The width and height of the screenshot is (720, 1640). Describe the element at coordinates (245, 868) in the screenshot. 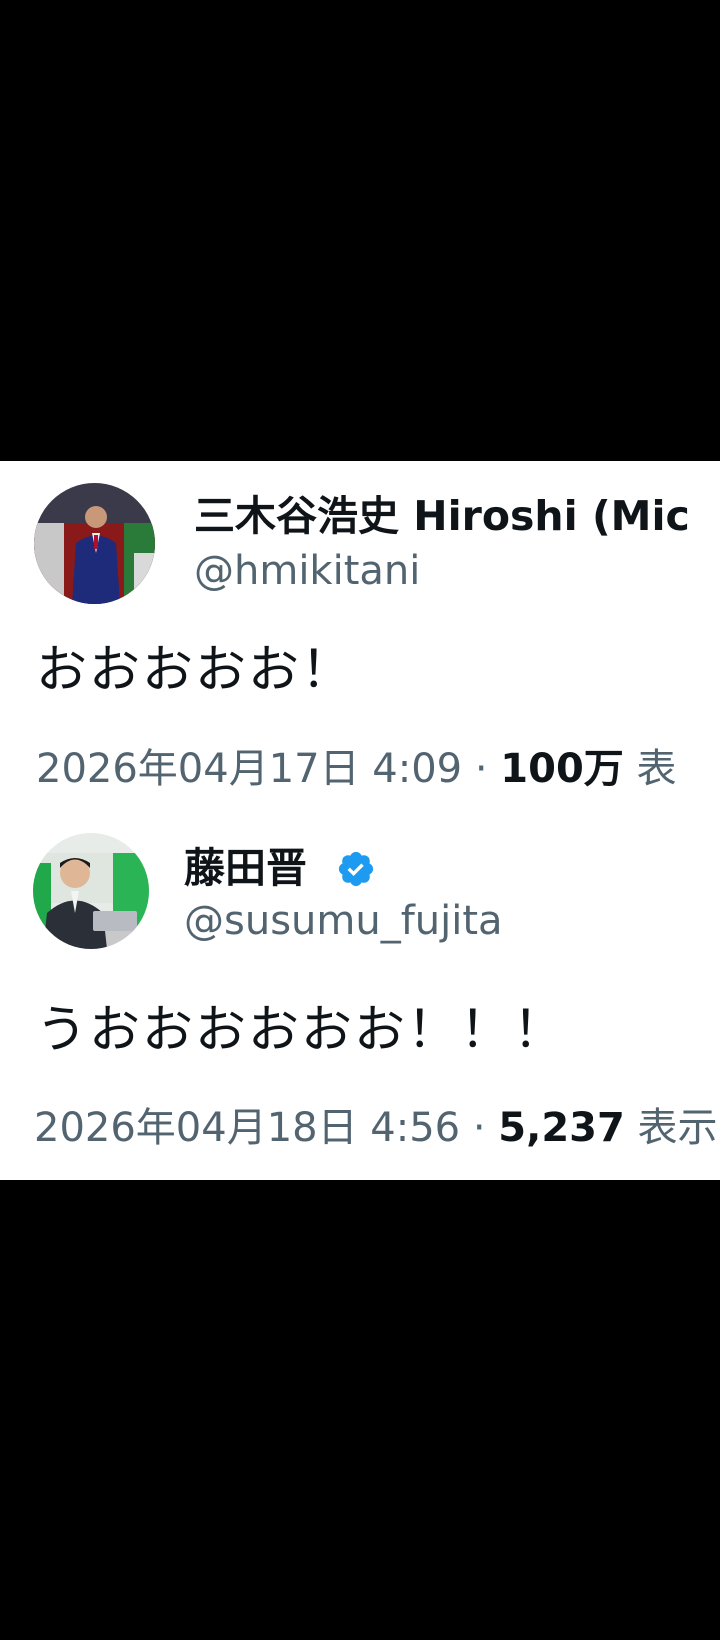

I see `display-name: 藤田晋` at that location.